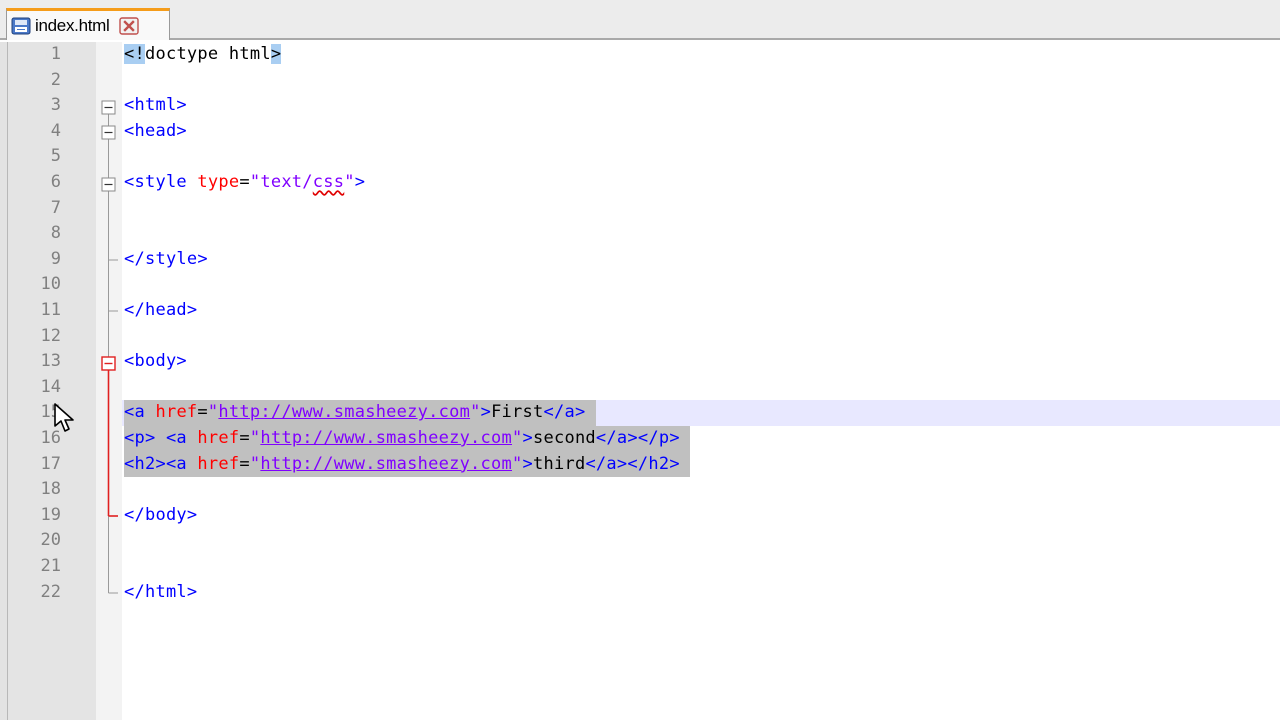  What do you see at coordinates (640, 567) in the screenshot?
I see `code-line: 21` at bounding box center [640, 567].